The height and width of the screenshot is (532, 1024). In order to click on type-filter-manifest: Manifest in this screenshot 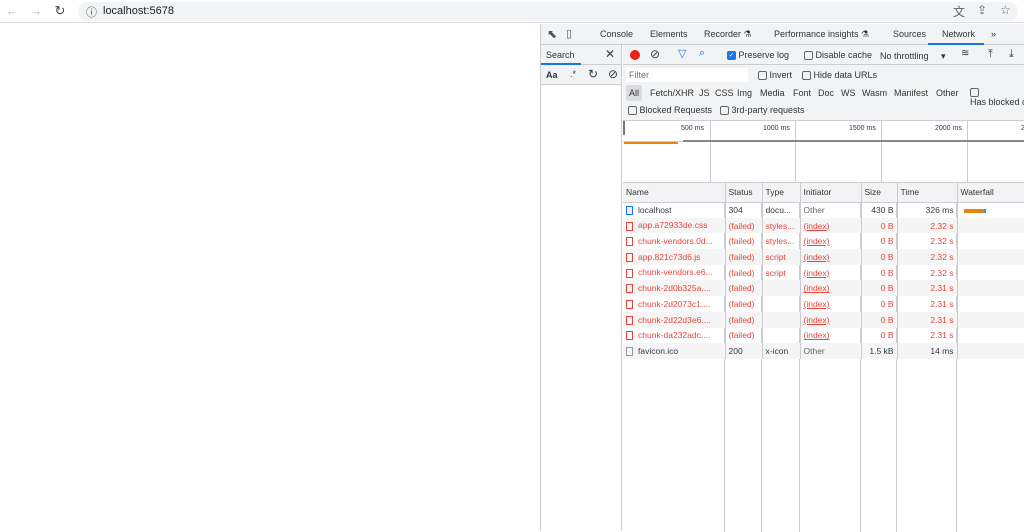, I will do `click(911, 93)`.